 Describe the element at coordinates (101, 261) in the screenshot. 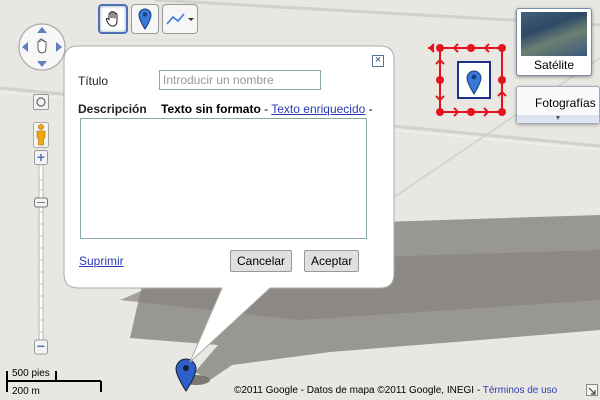

I see `delete-link: Suprimir` at that location.